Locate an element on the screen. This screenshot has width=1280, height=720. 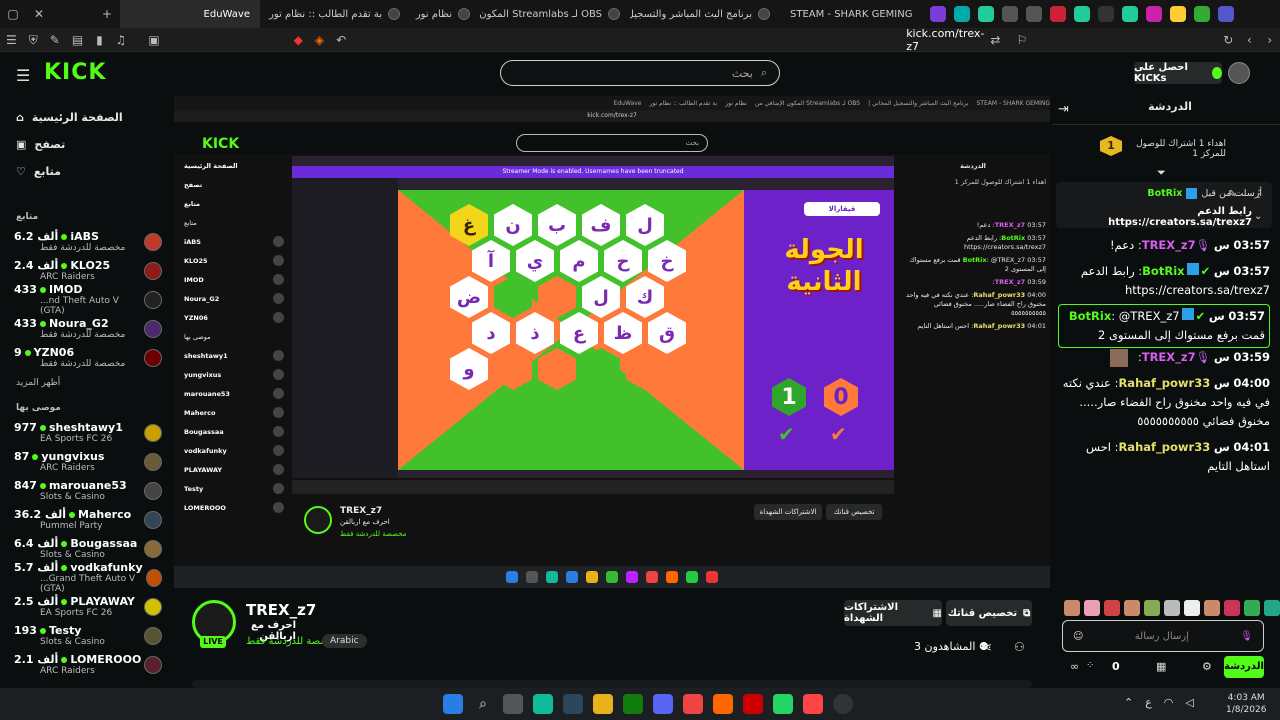
pin-icon: ✎ is located at coordinates (1232, 194).